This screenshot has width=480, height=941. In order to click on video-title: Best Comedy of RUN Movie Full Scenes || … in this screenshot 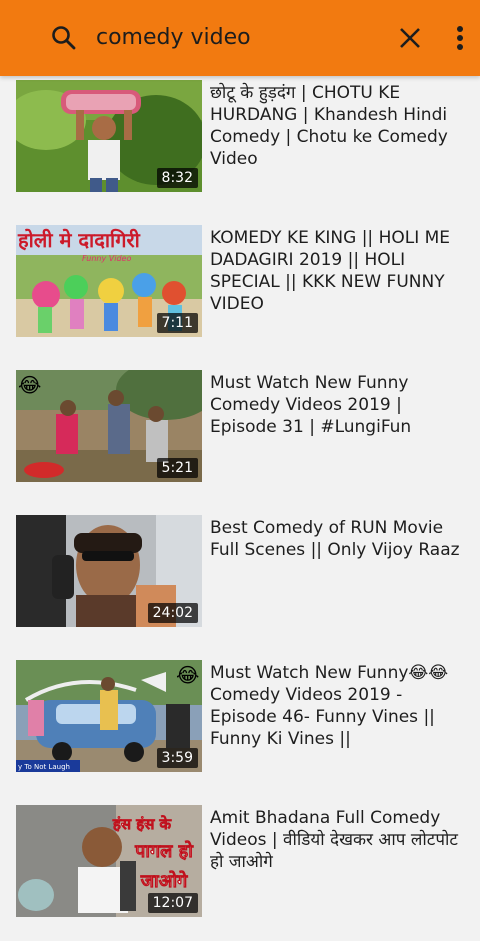, I will do `click(335, 539)`.